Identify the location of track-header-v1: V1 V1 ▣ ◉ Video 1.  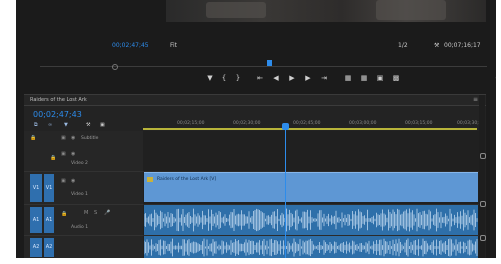
(83, 188).